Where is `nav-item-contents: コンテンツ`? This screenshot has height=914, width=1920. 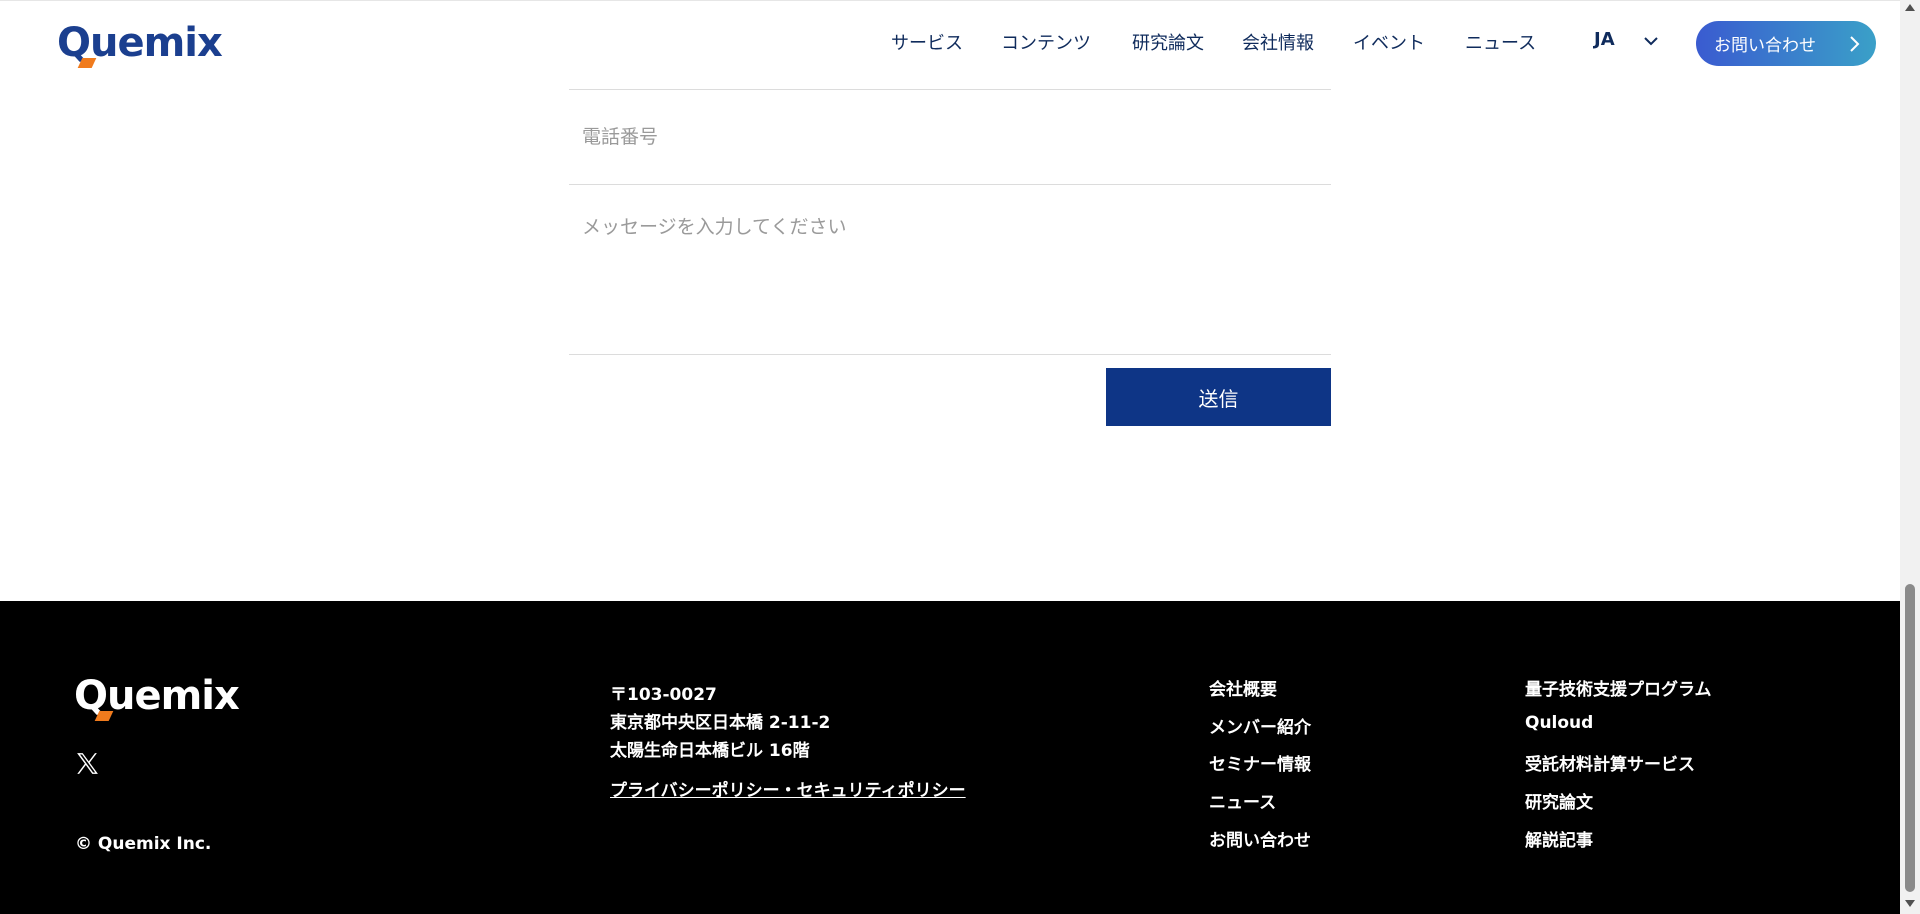 nav-item-contents: コンテンツ is located at coordinates (1046, 42).